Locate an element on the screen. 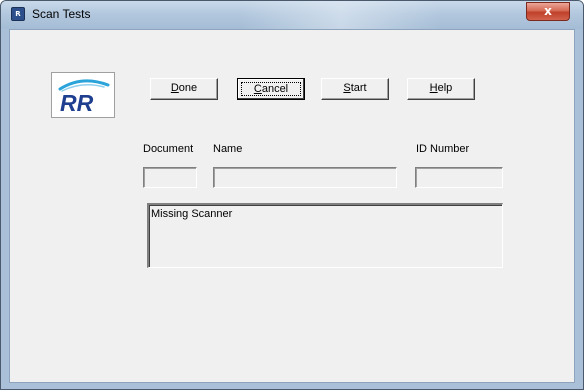 This screenshot has width=584, height=390. cancel-label: ancel is located at coordinates (275, 89).